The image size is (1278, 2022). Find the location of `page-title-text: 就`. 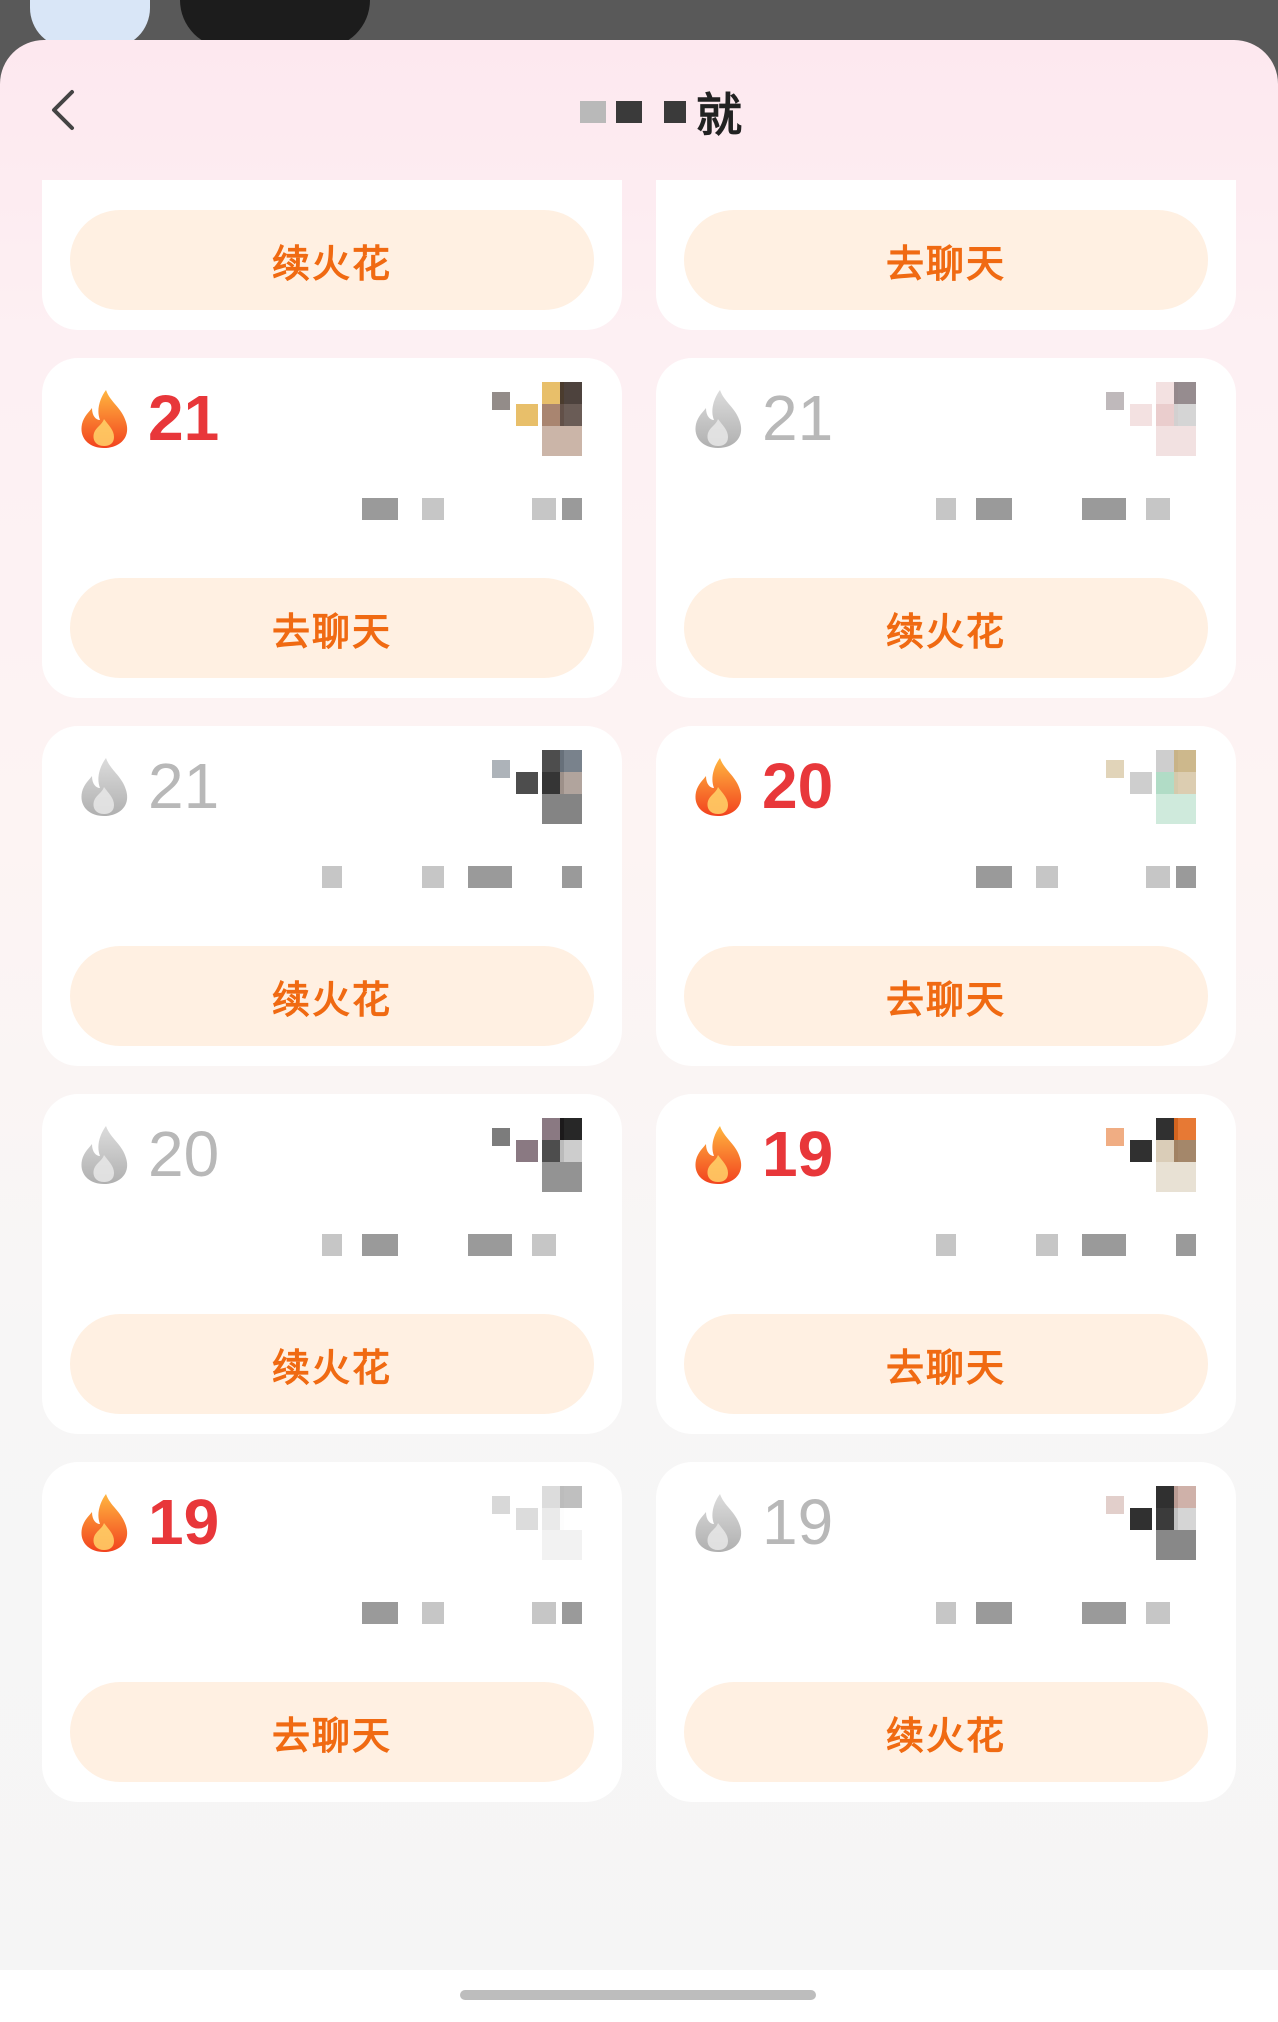

page-title-text: 就 is located at coordinates (719, 115).